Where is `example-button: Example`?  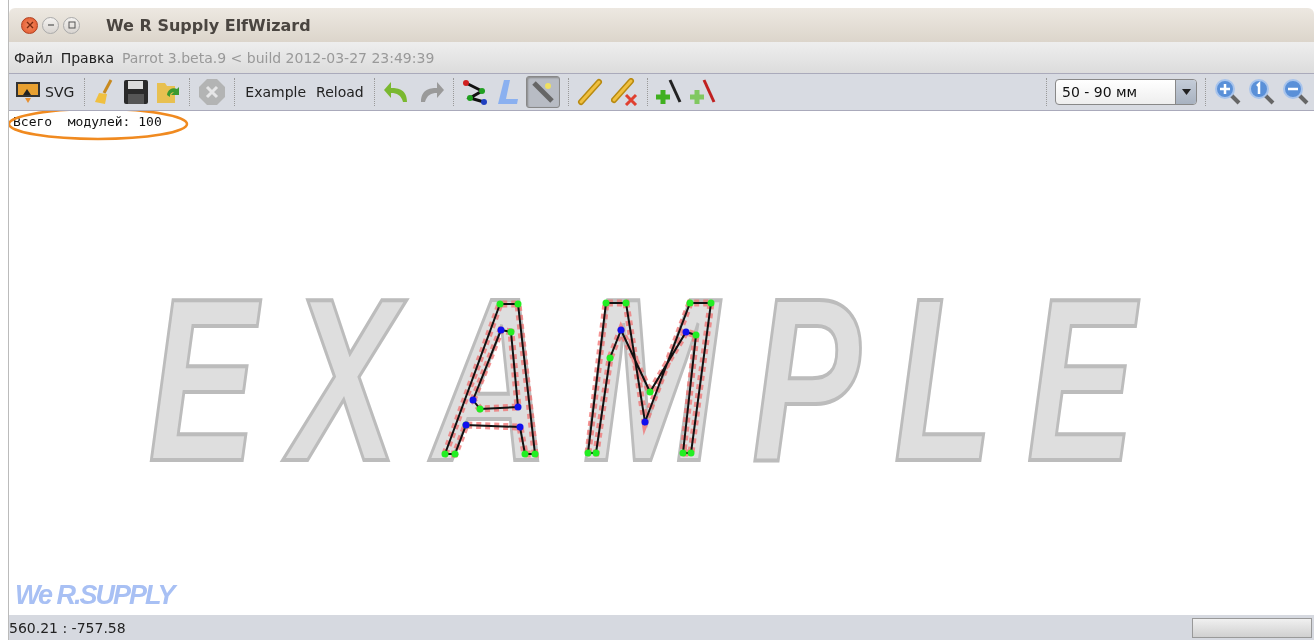 example-button: Example is located at coordinates (276, 92).